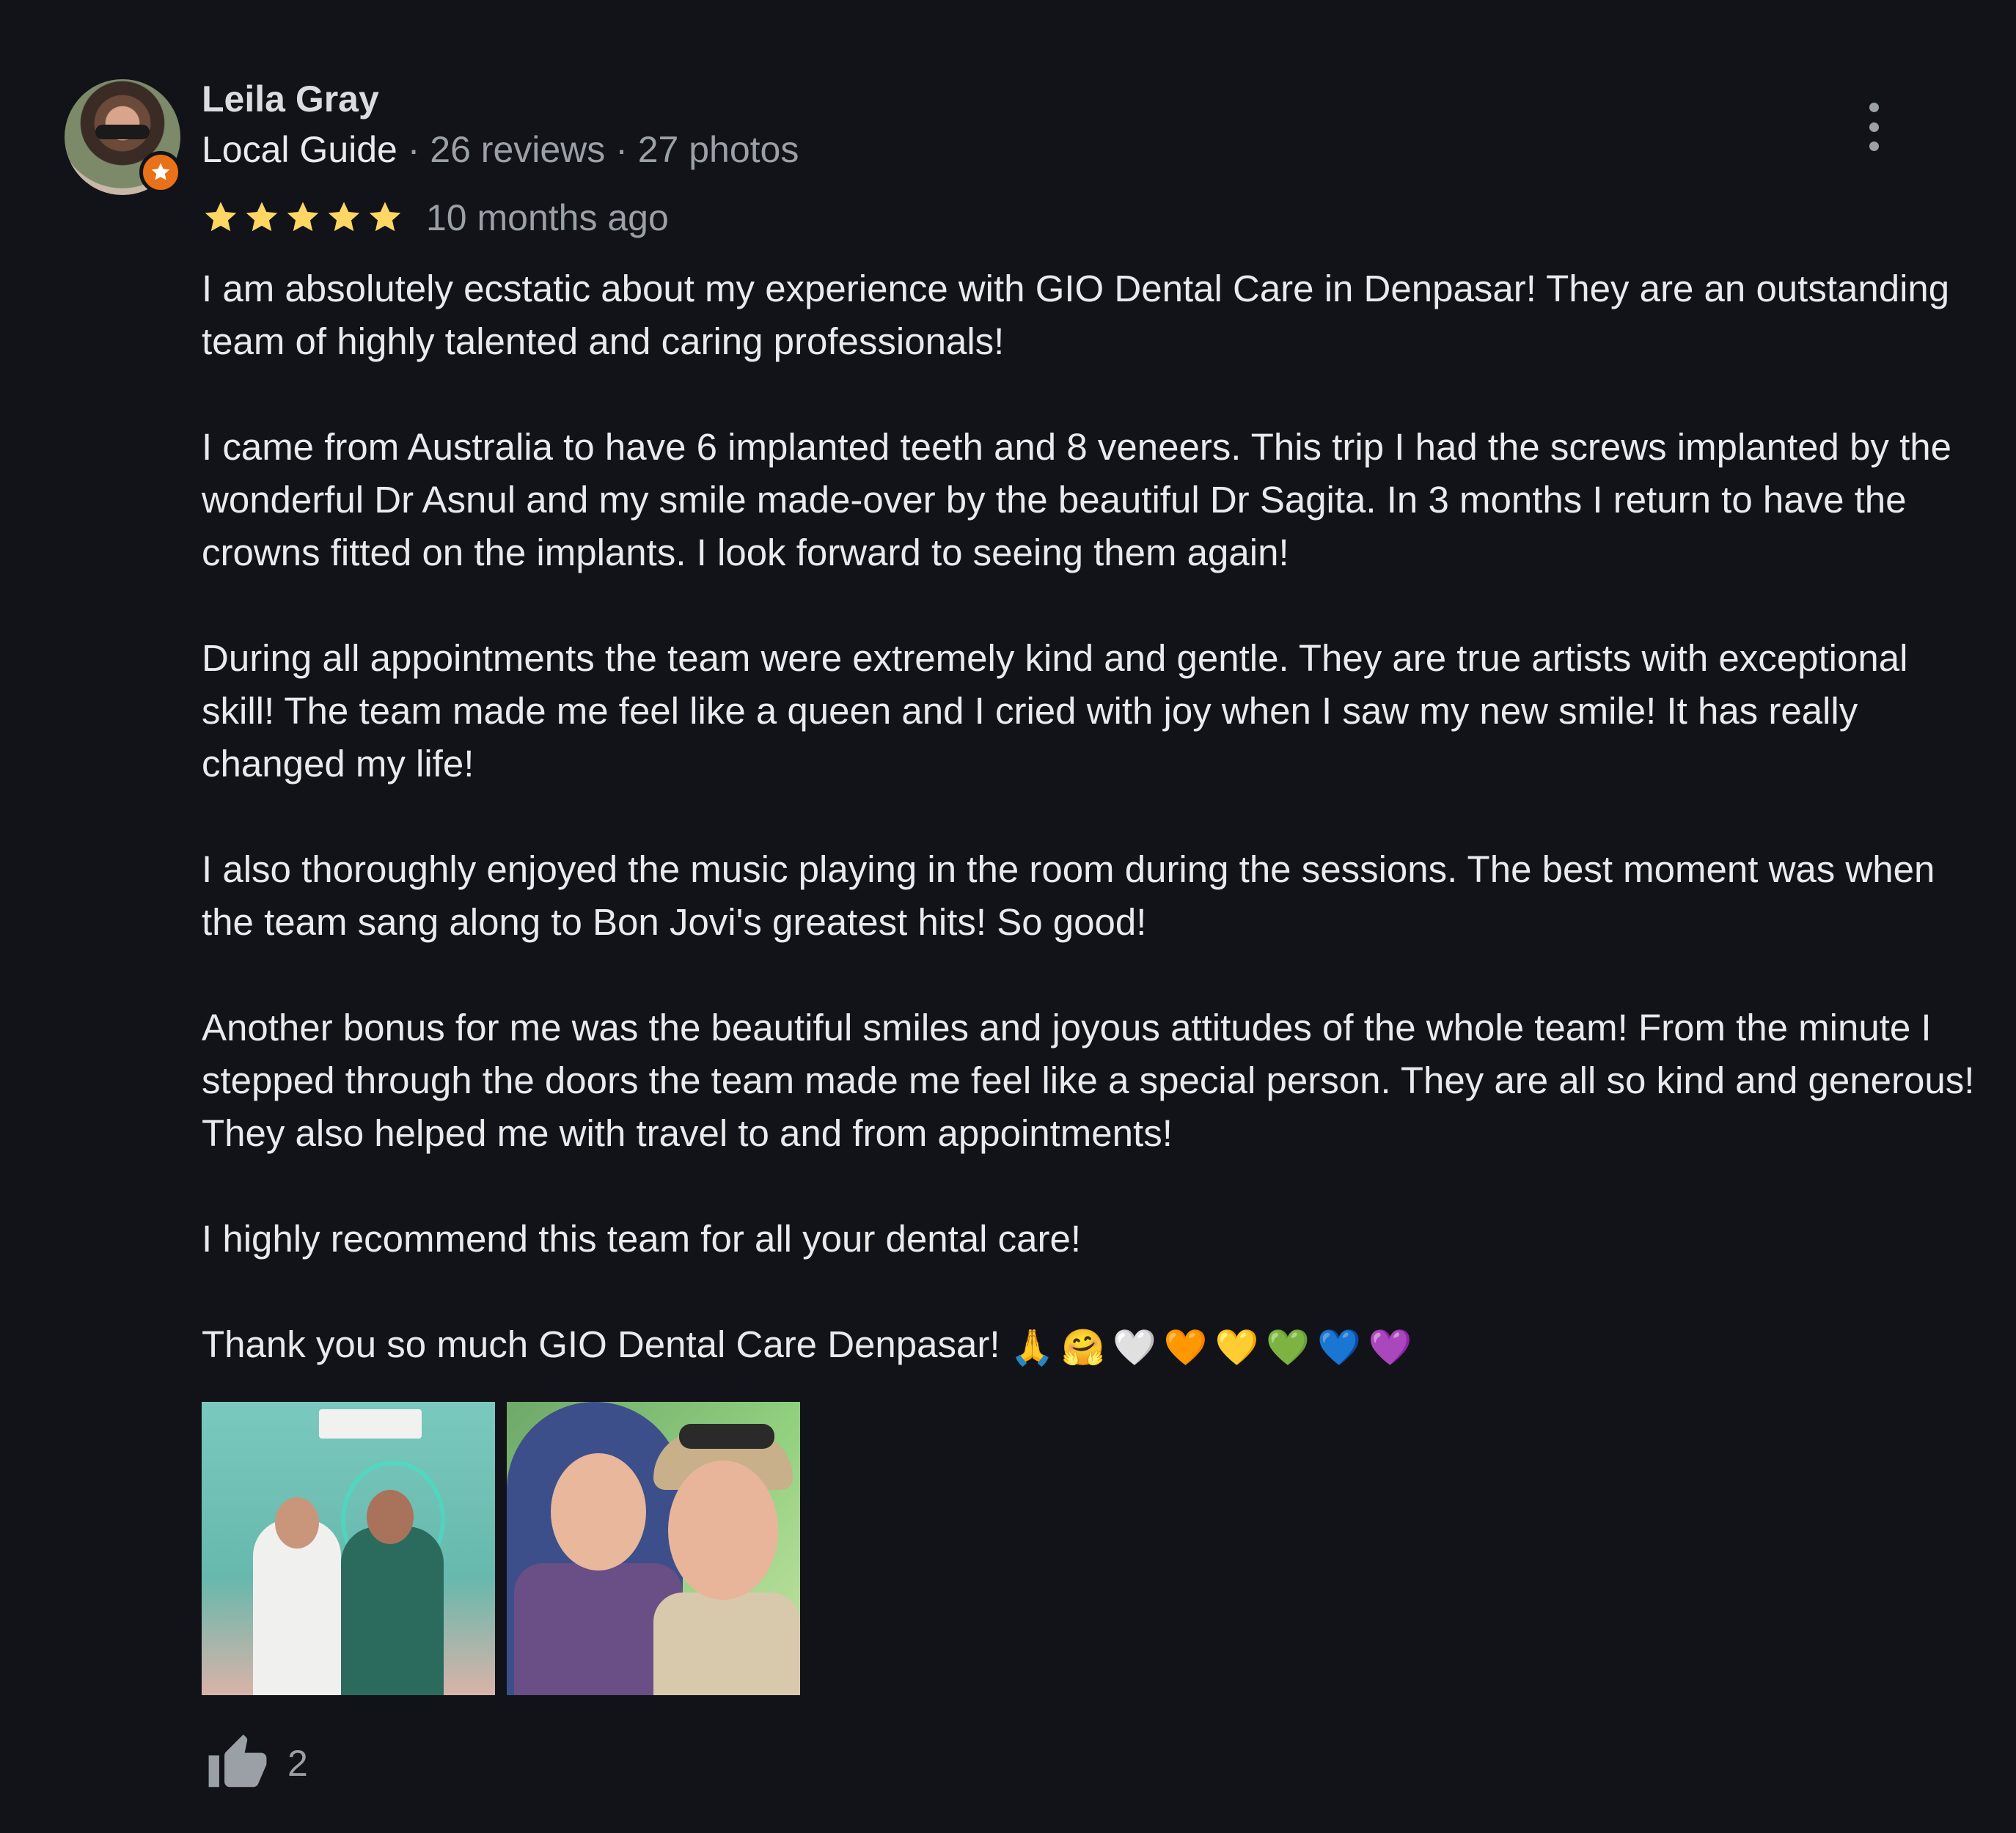 The height and width of the screenshot is (1833, 2016). What do you see at coordinates (718, 149) in the screenshot?
I see `photo-count: 27 photos` at bounding box center [718, 149].